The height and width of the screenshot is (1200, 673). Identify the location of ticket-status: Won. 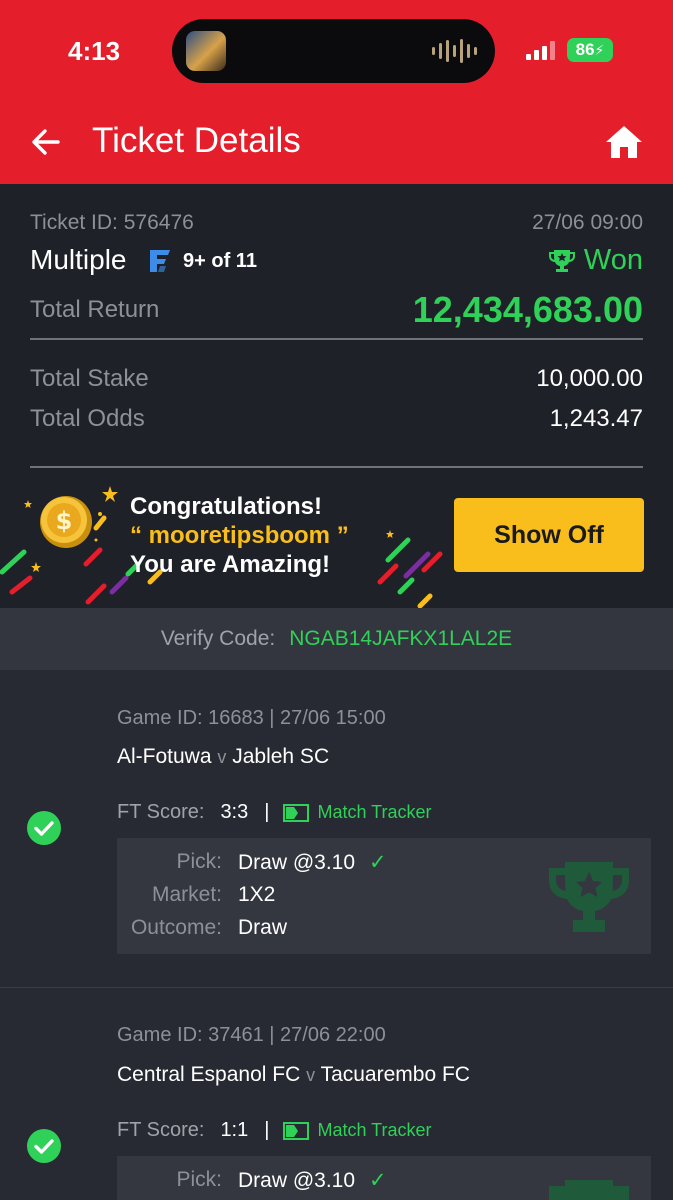
(595, 260).